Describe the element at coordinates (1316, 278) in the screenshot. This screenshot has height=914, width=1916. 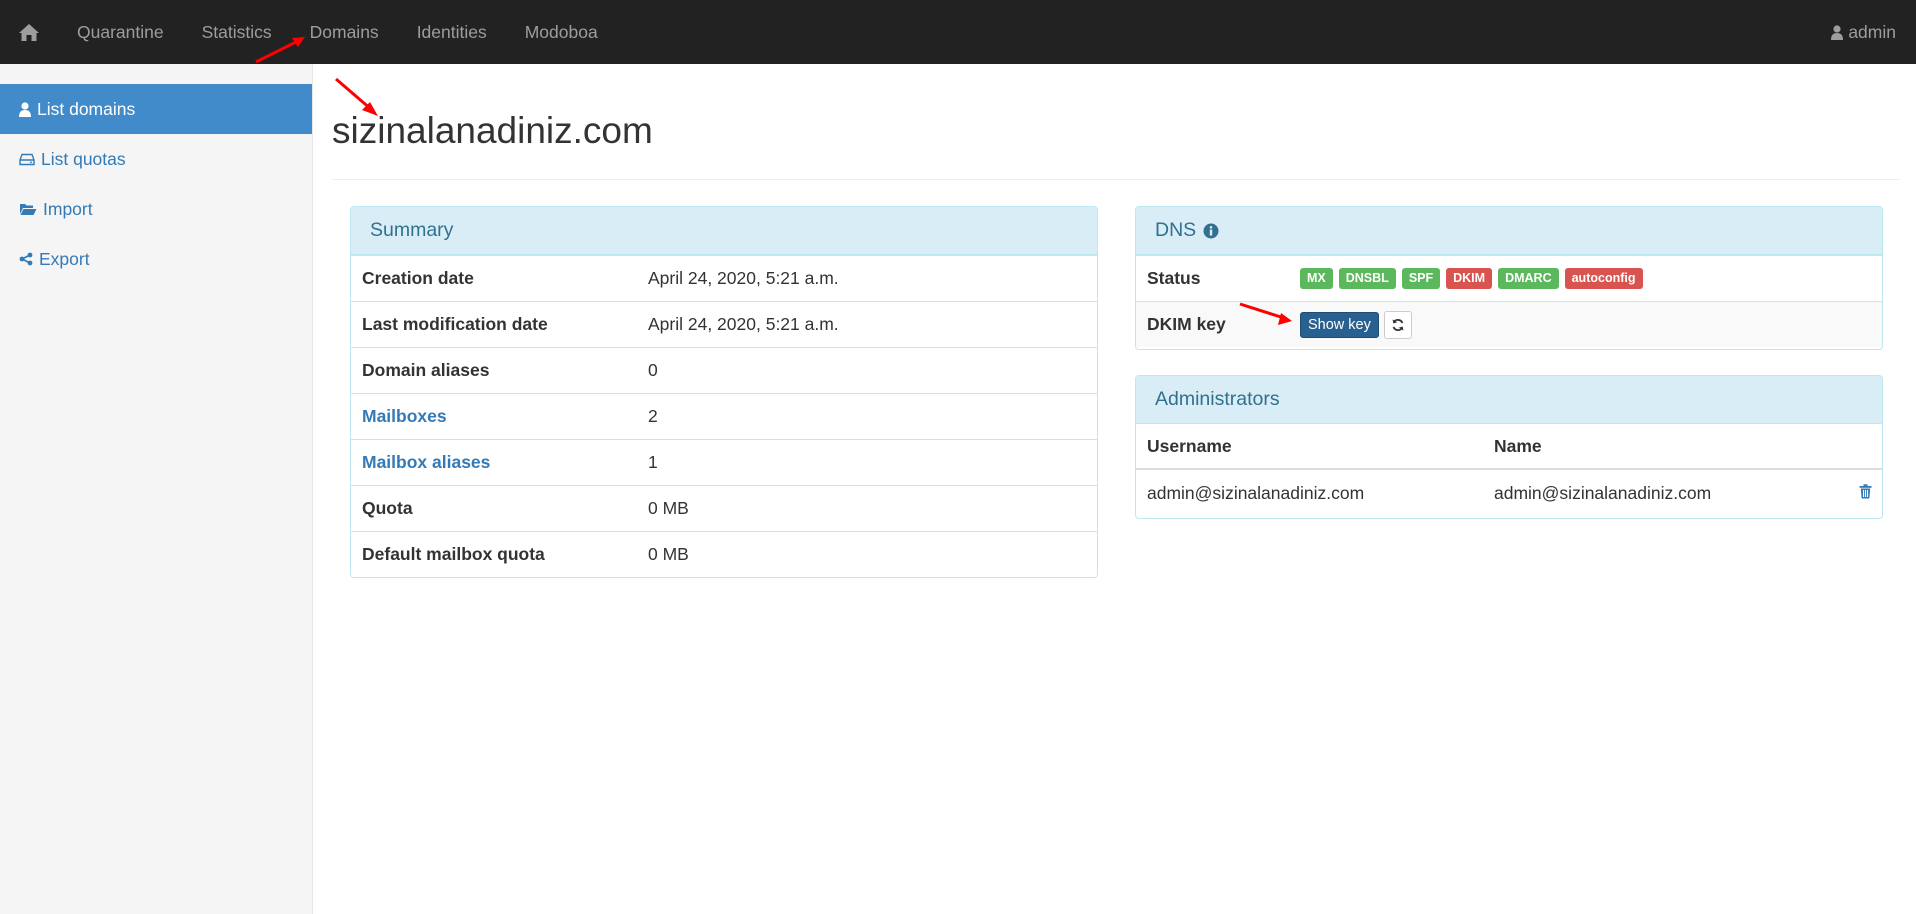
I see `badge-mx: MX` at that location.